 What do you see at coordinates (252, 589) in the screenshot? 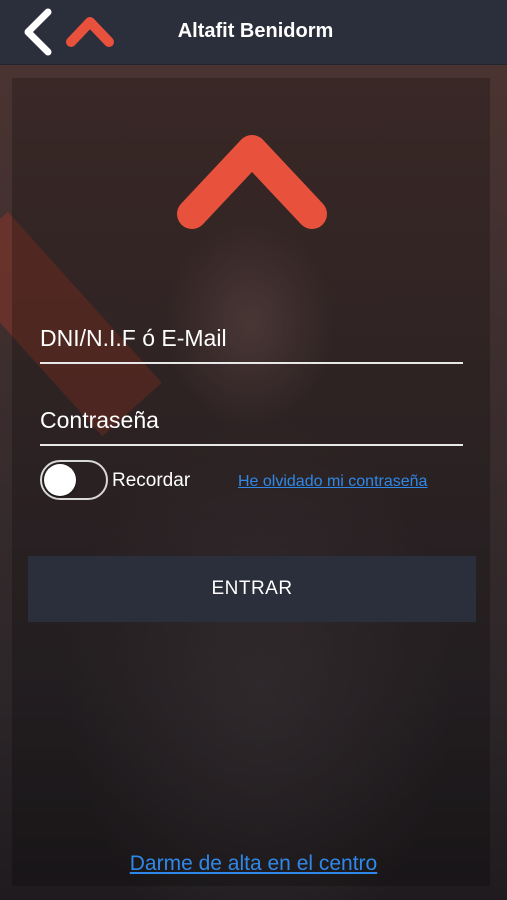
I see `login-button: ENTRAR` at bounding box center [252, 589].